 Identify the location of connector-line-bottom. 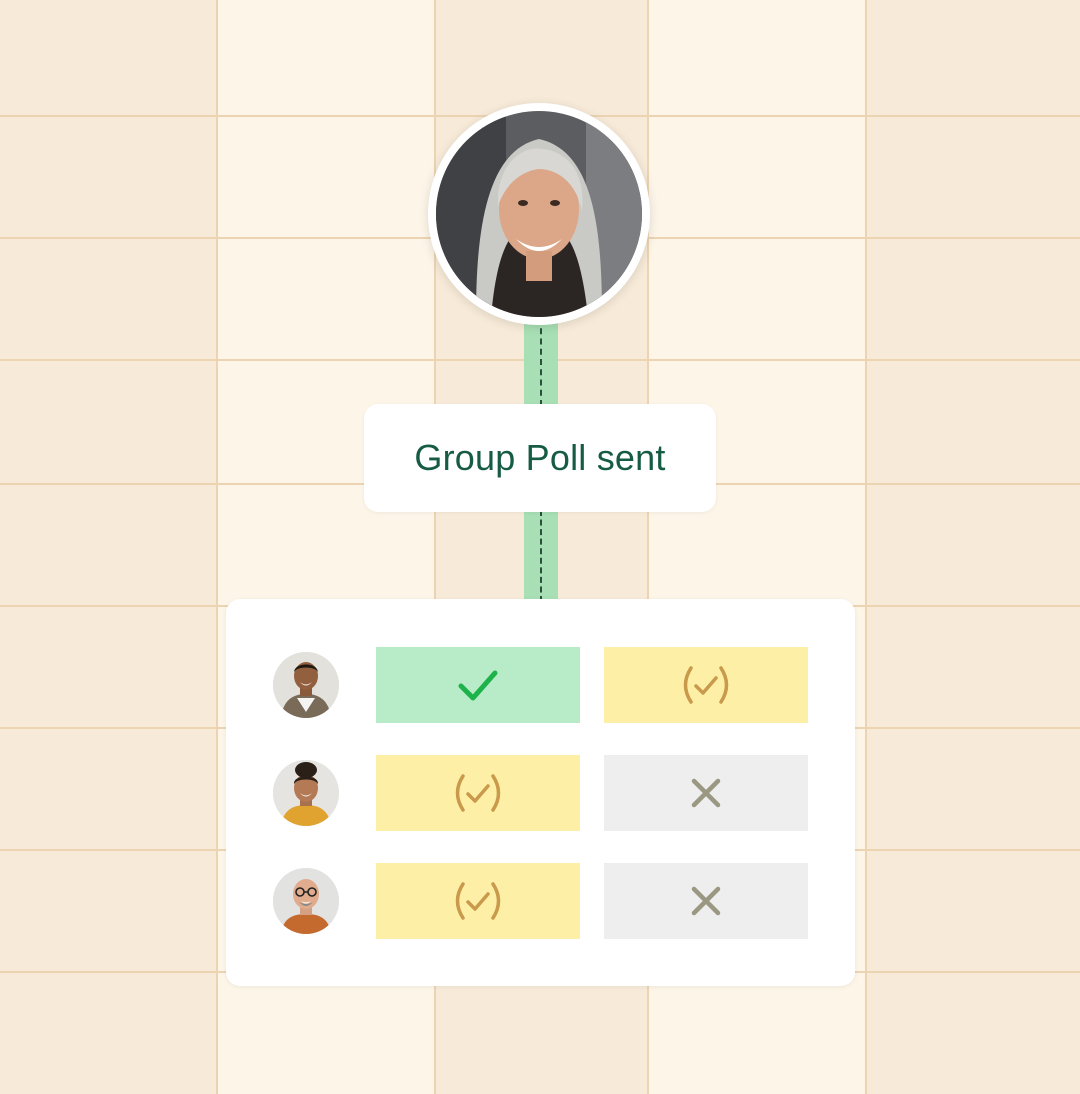
(541, 556).